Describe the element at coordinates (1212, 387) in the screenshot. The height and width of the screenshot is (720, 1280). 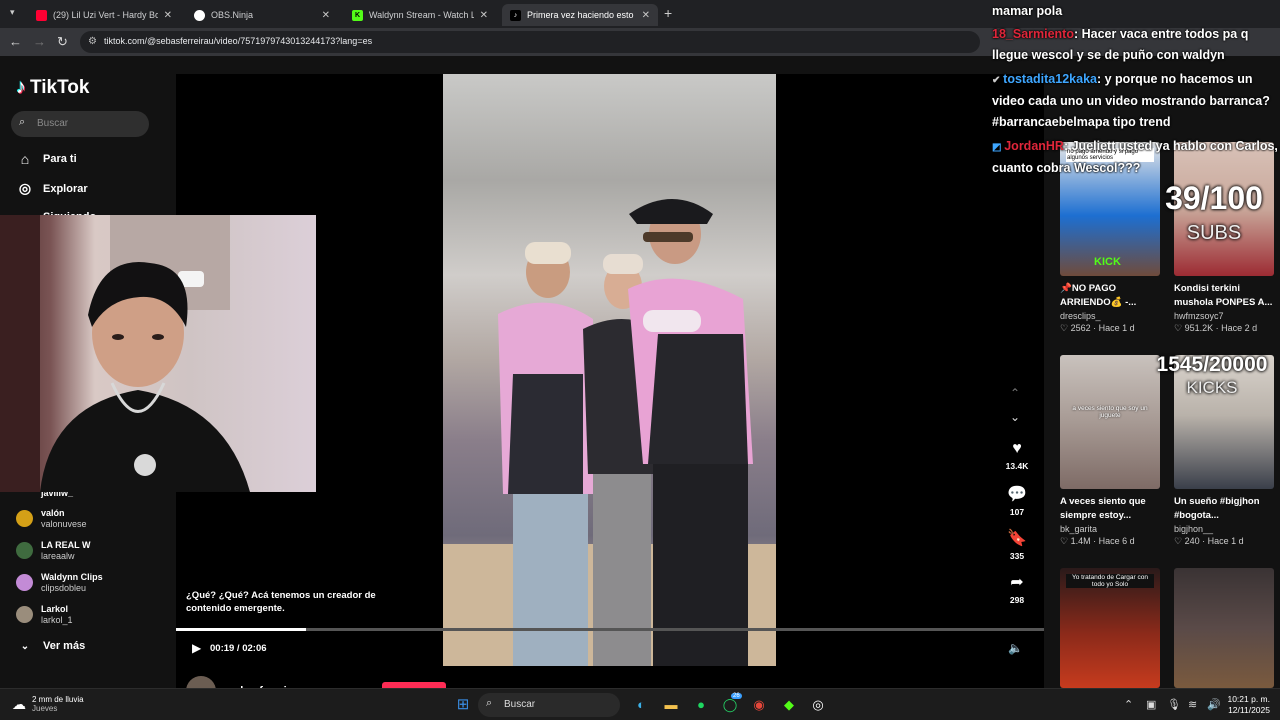
I see `kicks-label: KICKS` at that location.